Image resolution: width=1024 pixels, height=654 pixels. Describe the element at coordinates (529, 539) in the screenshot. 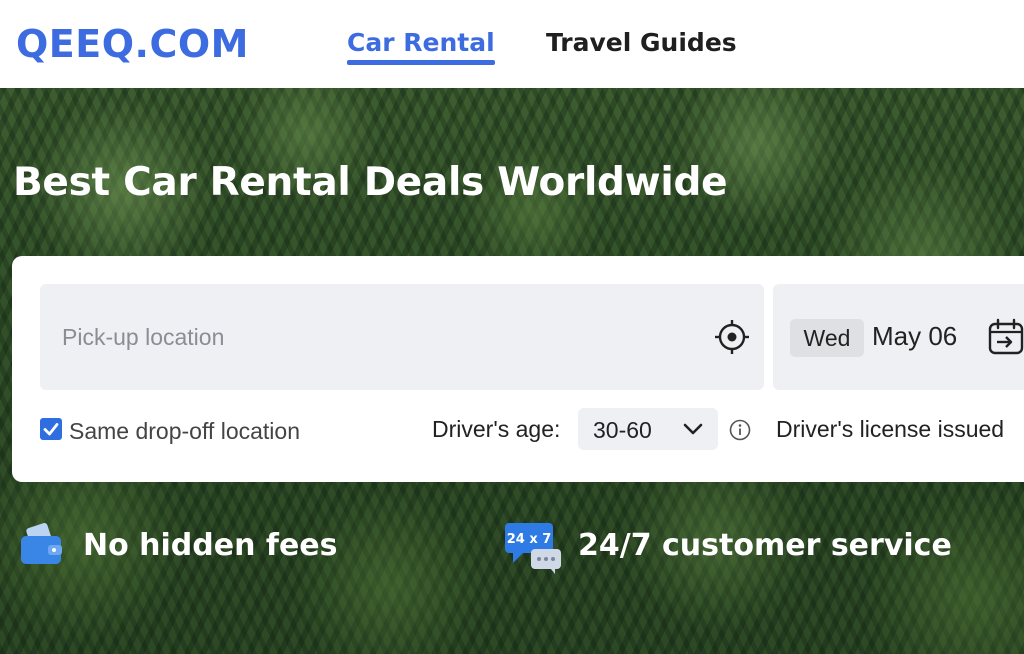

I see `chat-icon-text: 24 x 7` at that location.